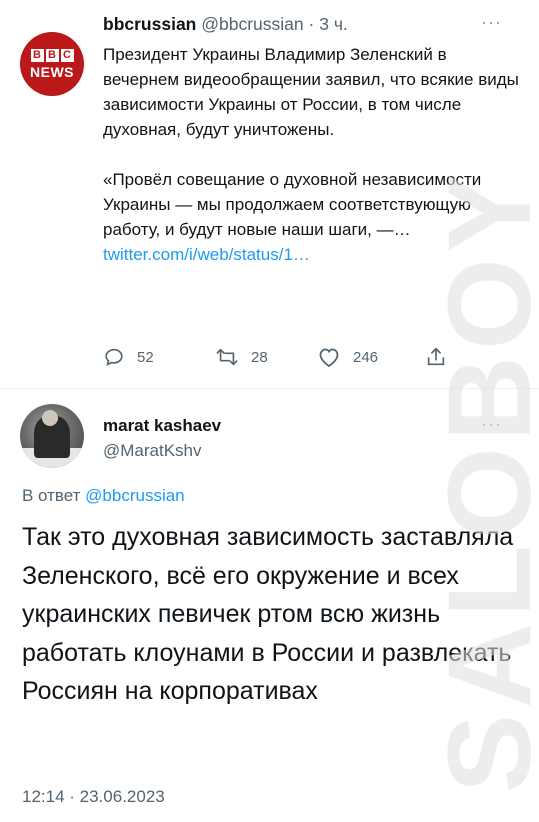 Image resolution: width=539 pixels, height=822 pixels. Describe the element at coordinates (227, 357) in the screenshot. I see `retweet-icon` at that location.